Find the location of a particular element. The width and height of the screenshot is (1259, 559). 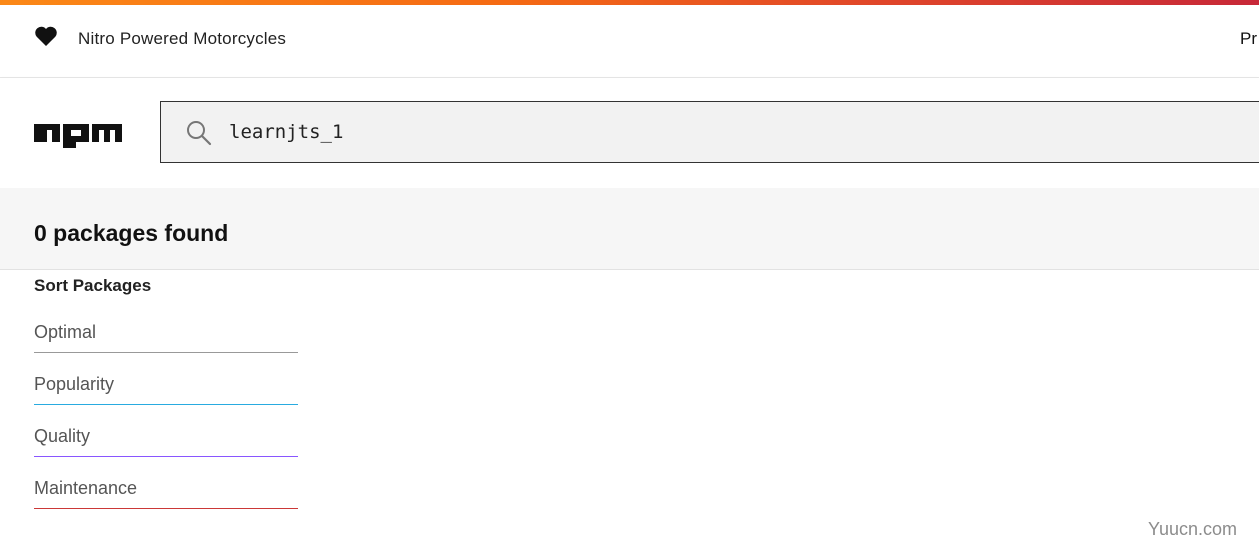

search-input is located at coordinates (679, 132).